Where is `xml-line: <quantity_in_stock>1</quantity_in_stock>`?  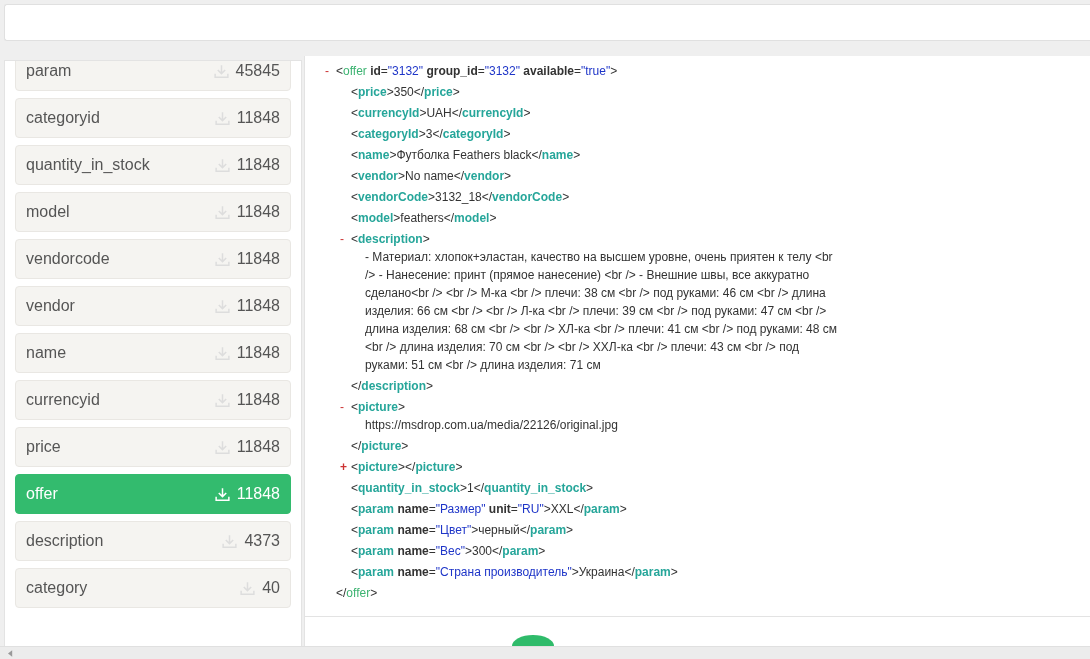
xml-line: <quantity_in_stock>1</quantity_in_stock> is located at coordinates (472, 487).